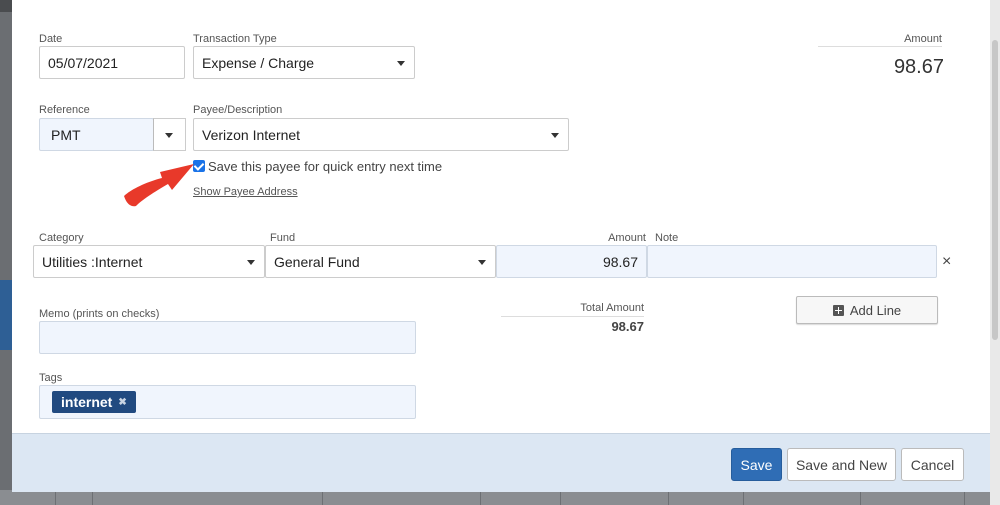  Describe the element at coordinates (66, 134) in the screenshot. I see `reference-value: PMT` at that location.